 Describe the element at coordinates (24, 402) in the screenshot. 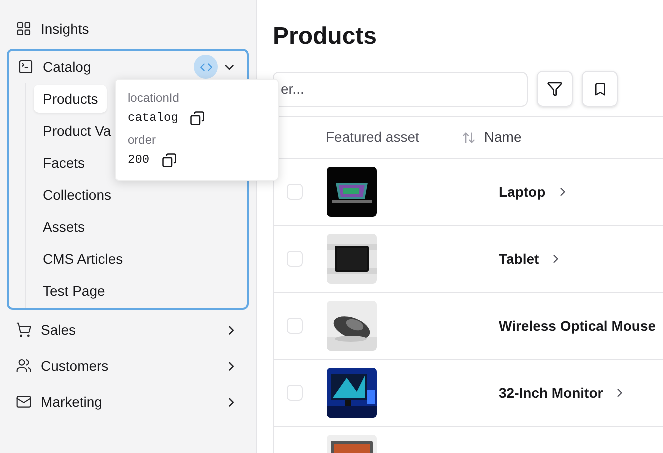

I see `mail-icon` at that location.